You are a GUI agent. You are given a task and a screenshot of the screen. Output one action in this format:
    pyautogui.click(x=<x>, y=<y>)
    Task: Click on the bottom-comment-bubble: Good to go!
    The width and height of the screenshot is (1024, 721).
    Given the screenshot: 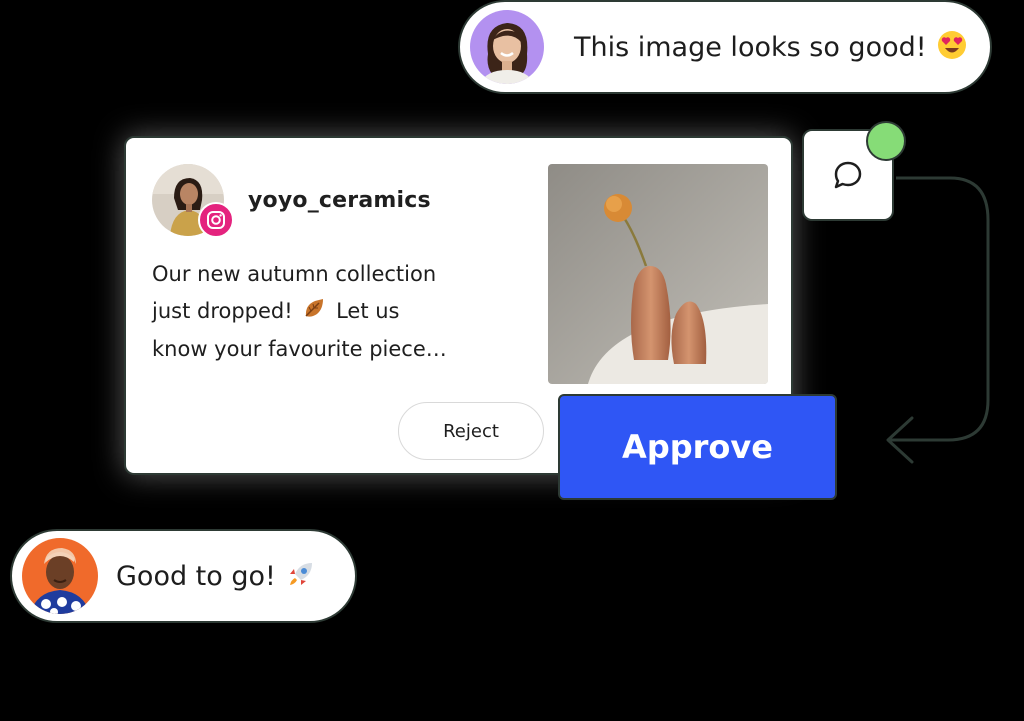 What is the action you would take?
    pyautogui.click(x=183, y=576)
    